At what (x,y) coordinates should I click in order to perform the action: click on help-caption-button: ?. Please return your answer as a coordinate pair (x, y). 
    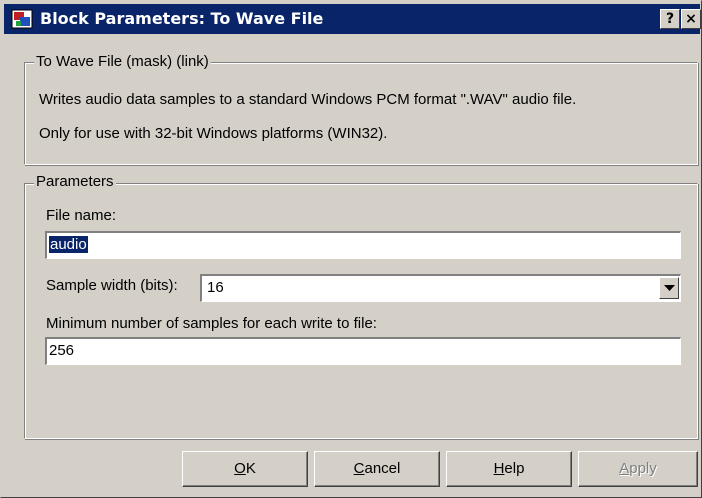
    Looking at the image, I should click on (670, 19).